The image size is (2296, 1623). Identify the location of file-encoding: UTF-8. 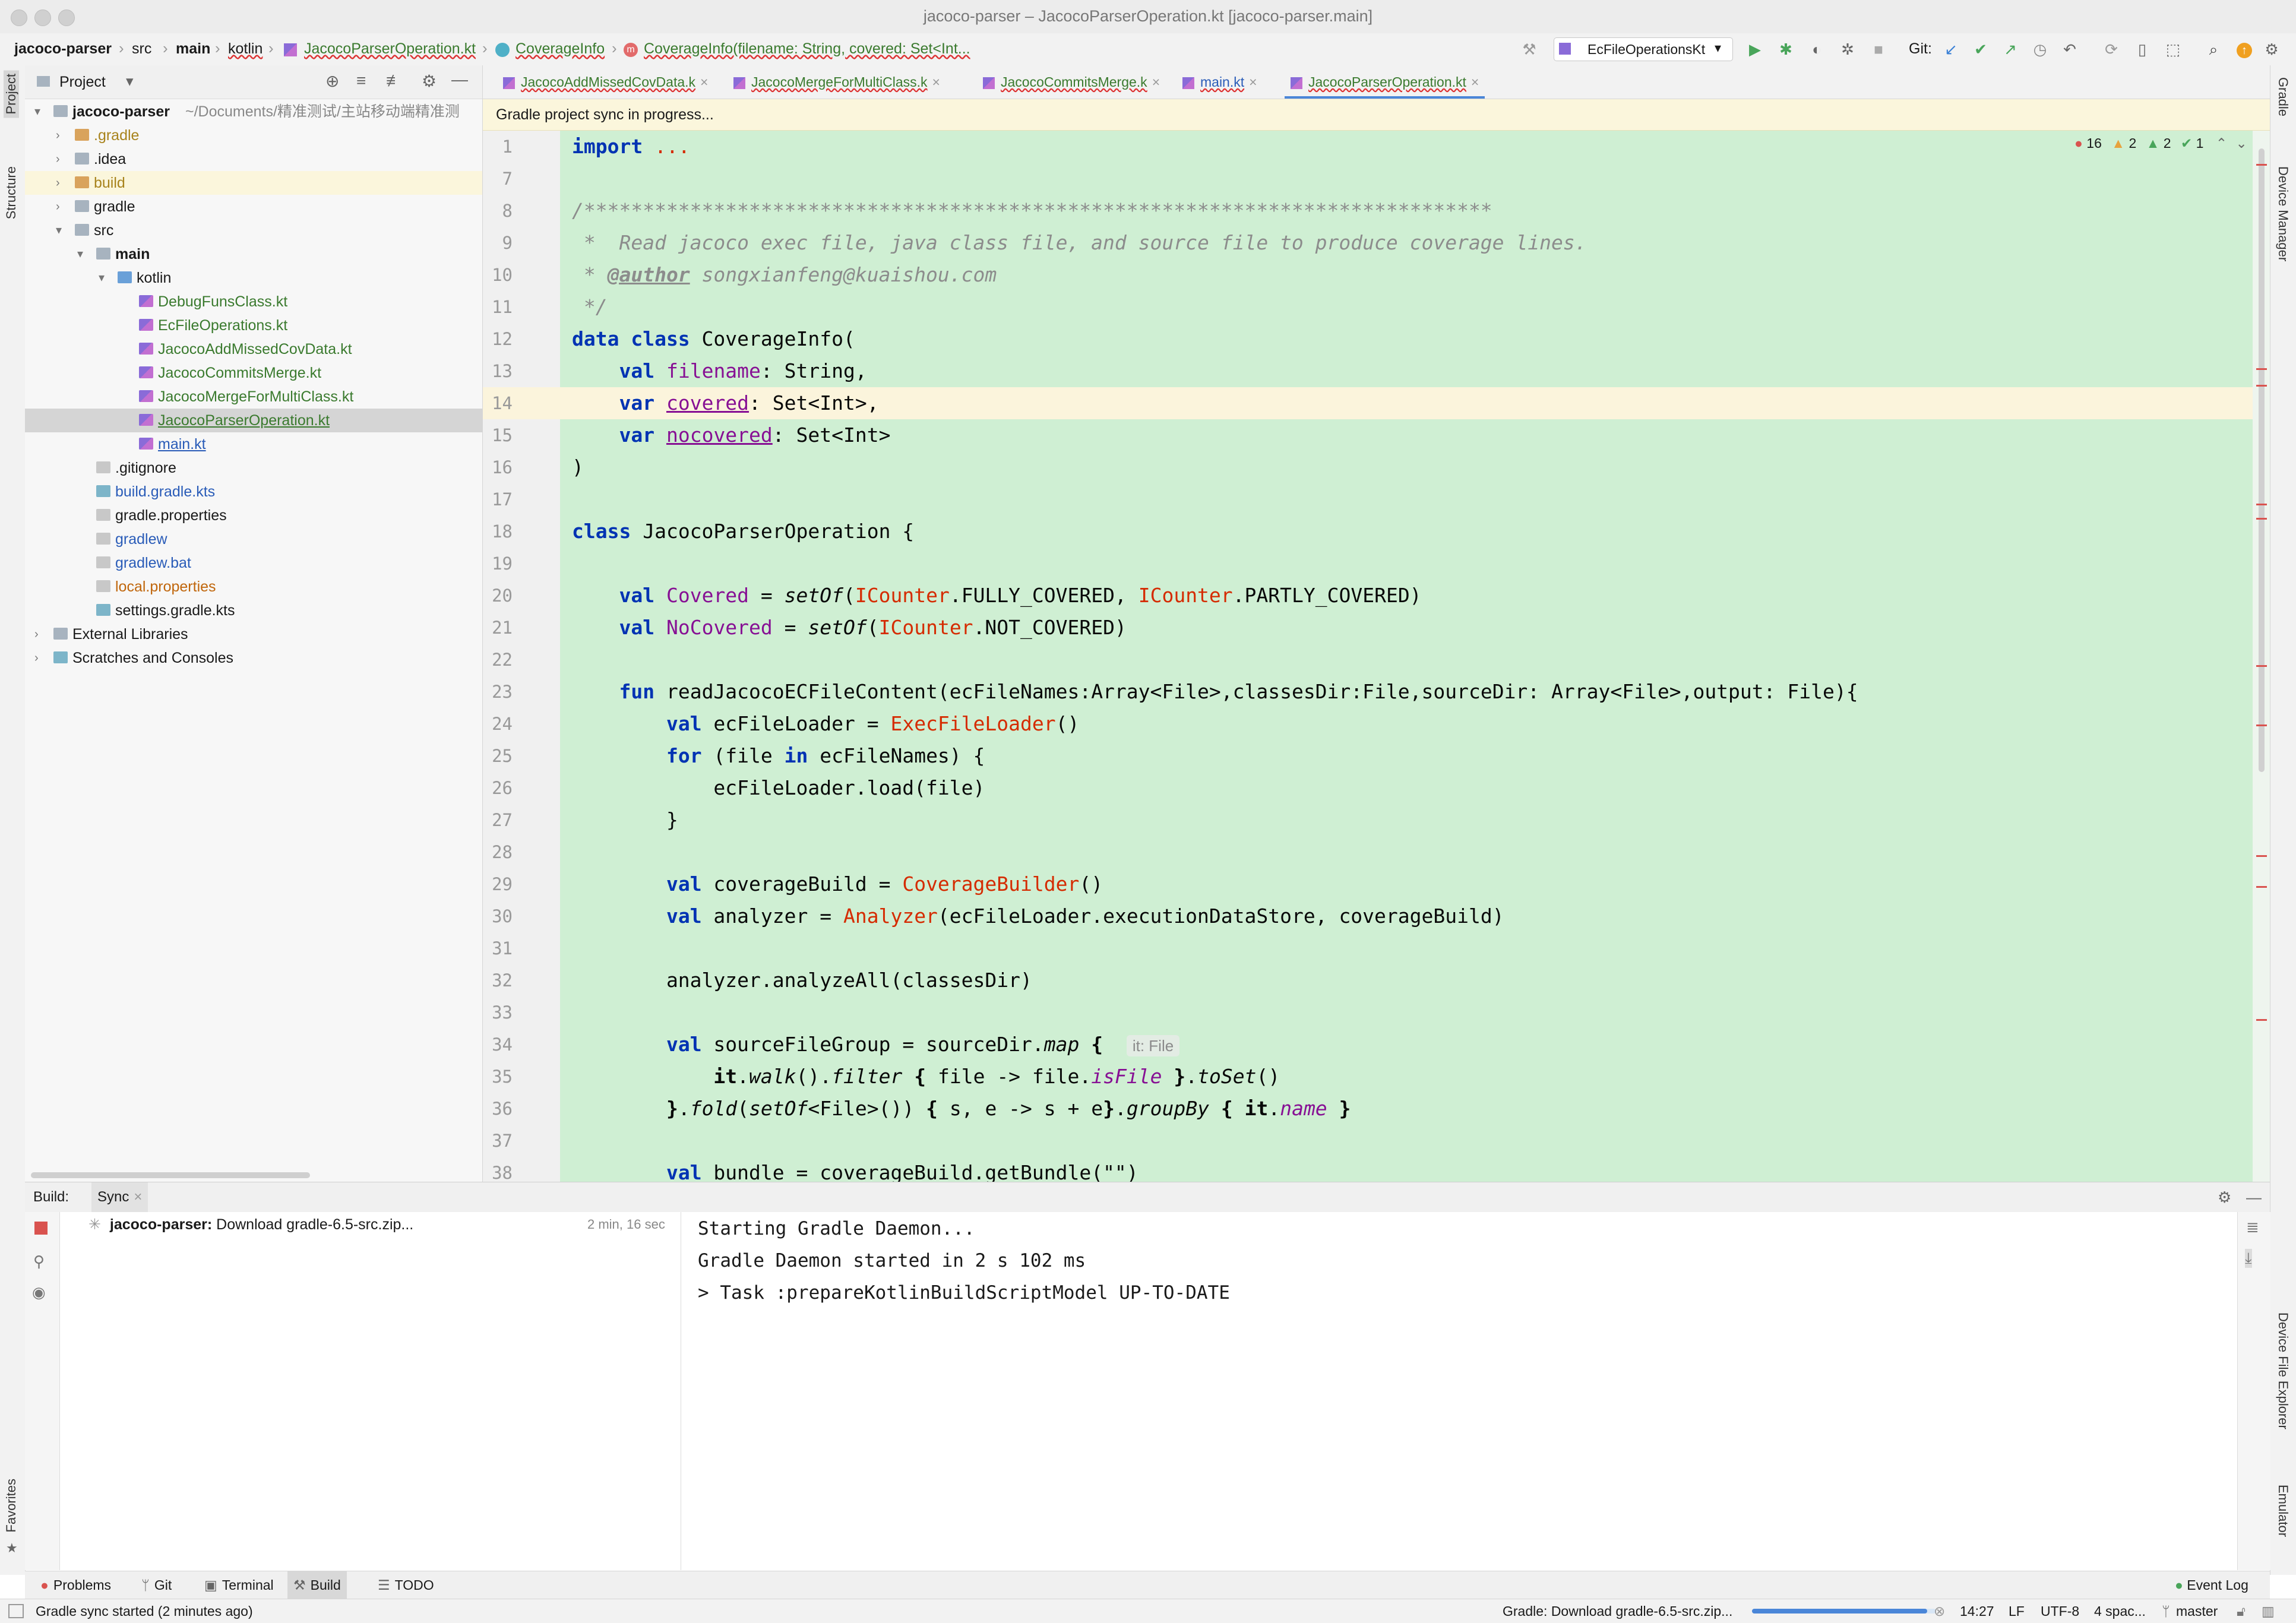
(2060, 1611).